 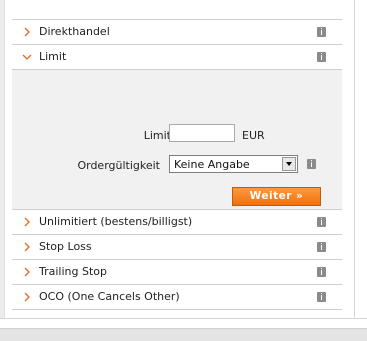 I want to click on bottom-frame, so click(x=183, y=318).